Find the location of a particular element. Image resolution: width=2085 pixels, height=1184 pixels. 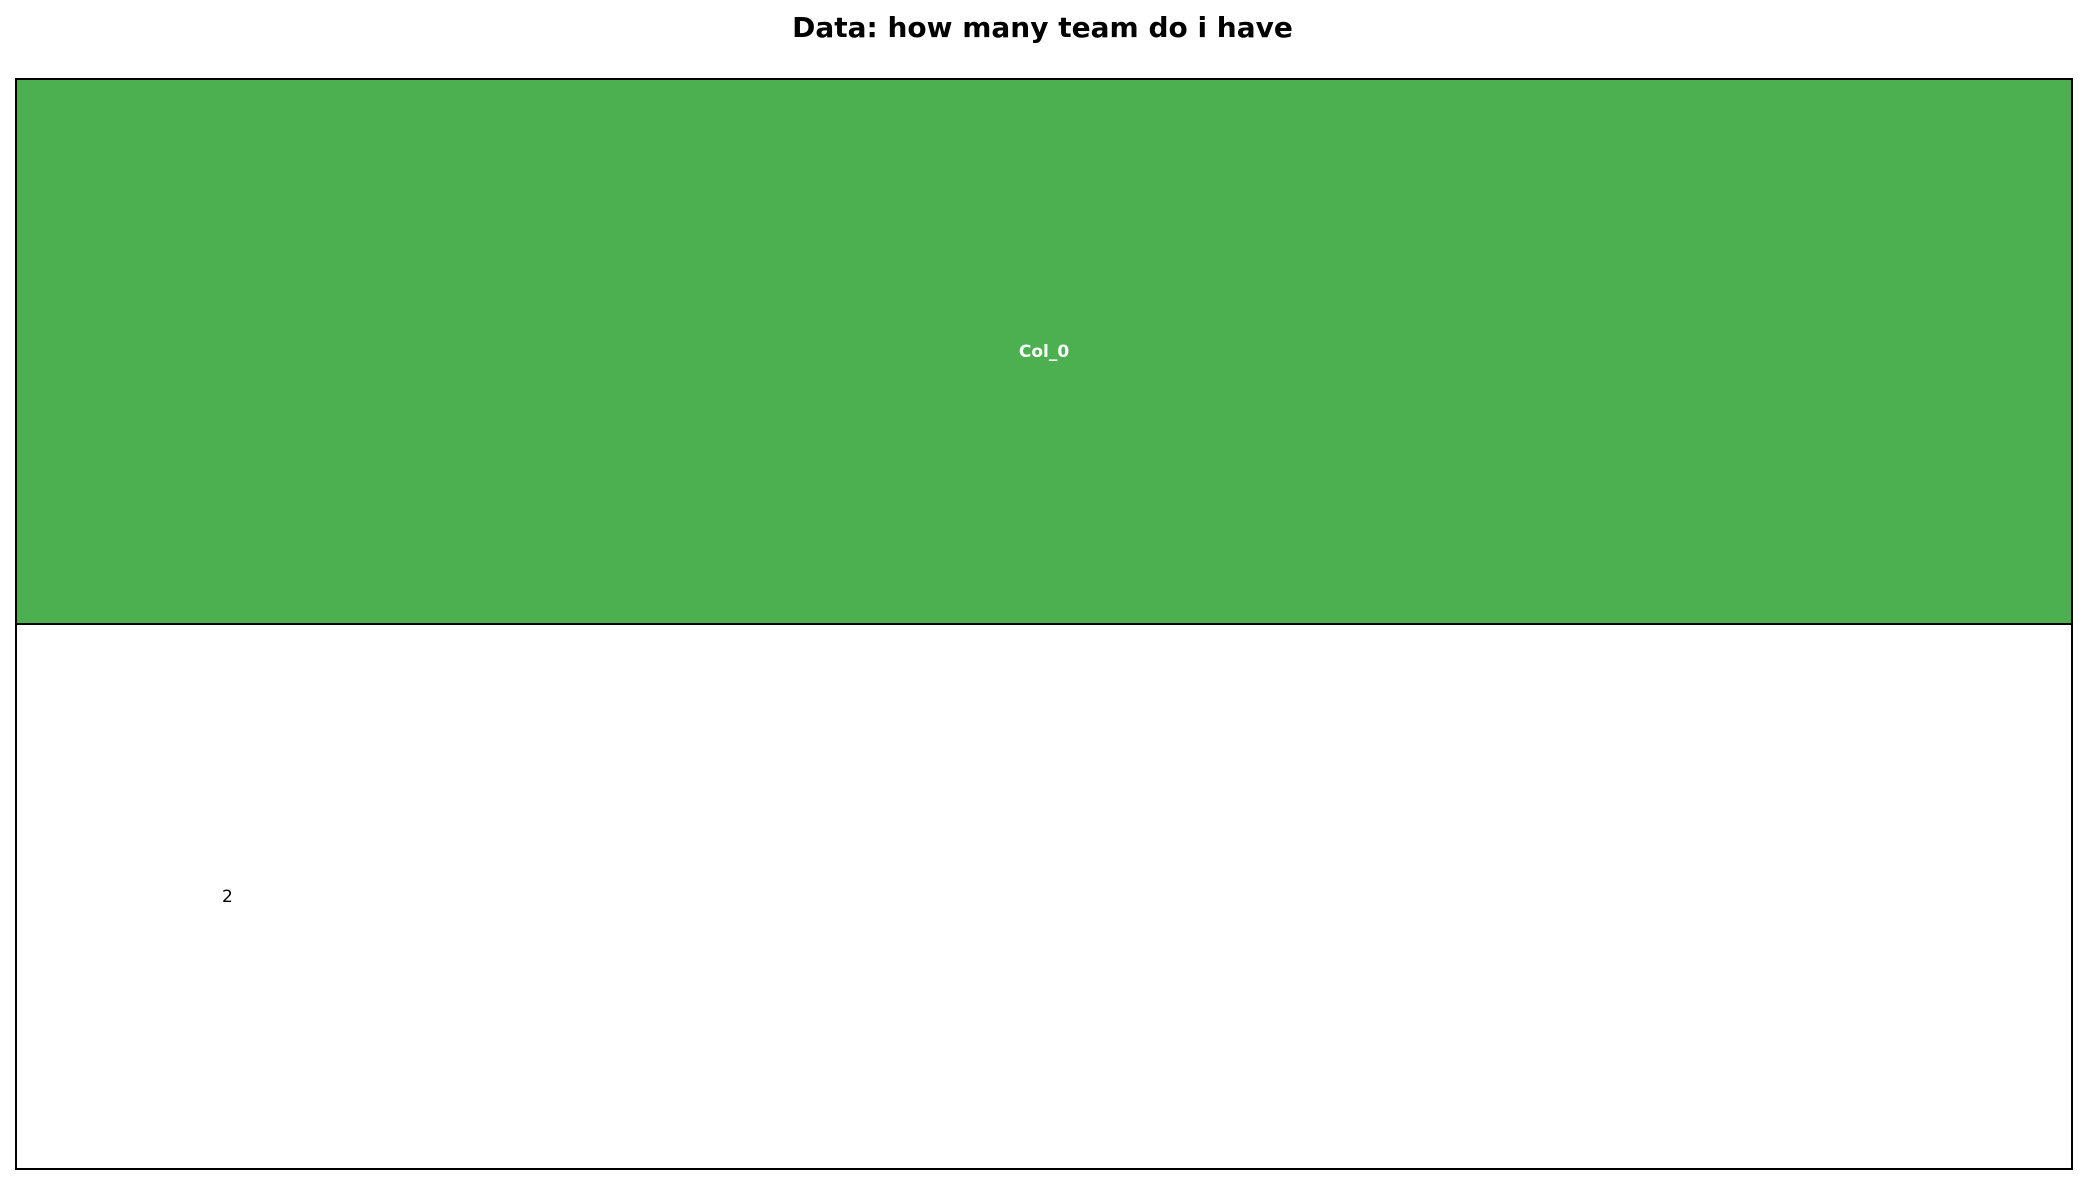

chart-title: Data: how many team do i have is located at coordinates (1042, 27).